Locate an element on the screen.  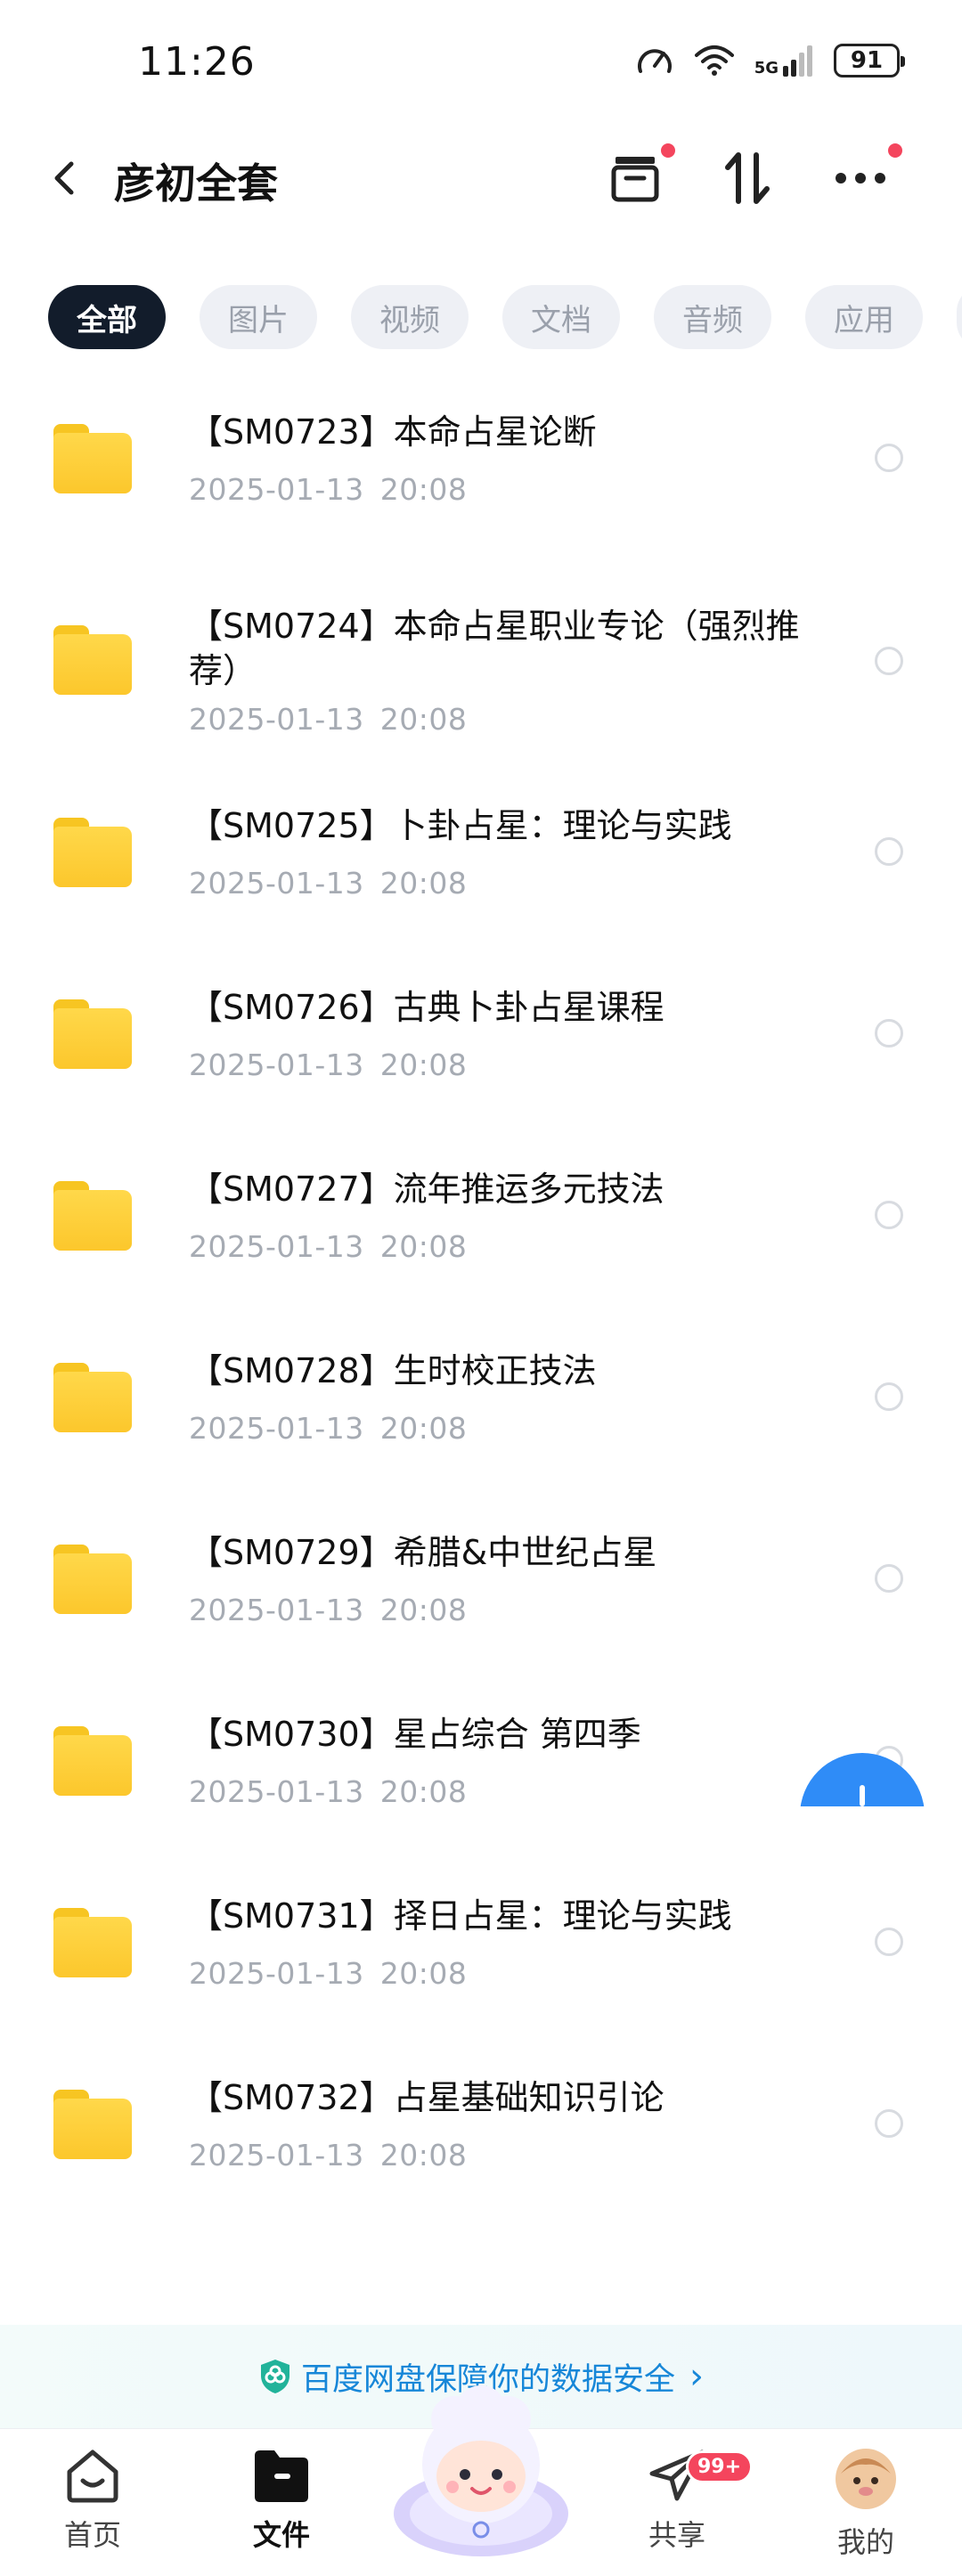
list-item: 【SM0723】本命占星论断 2025-01-13 20:08 is located at coordinates (481, 481).